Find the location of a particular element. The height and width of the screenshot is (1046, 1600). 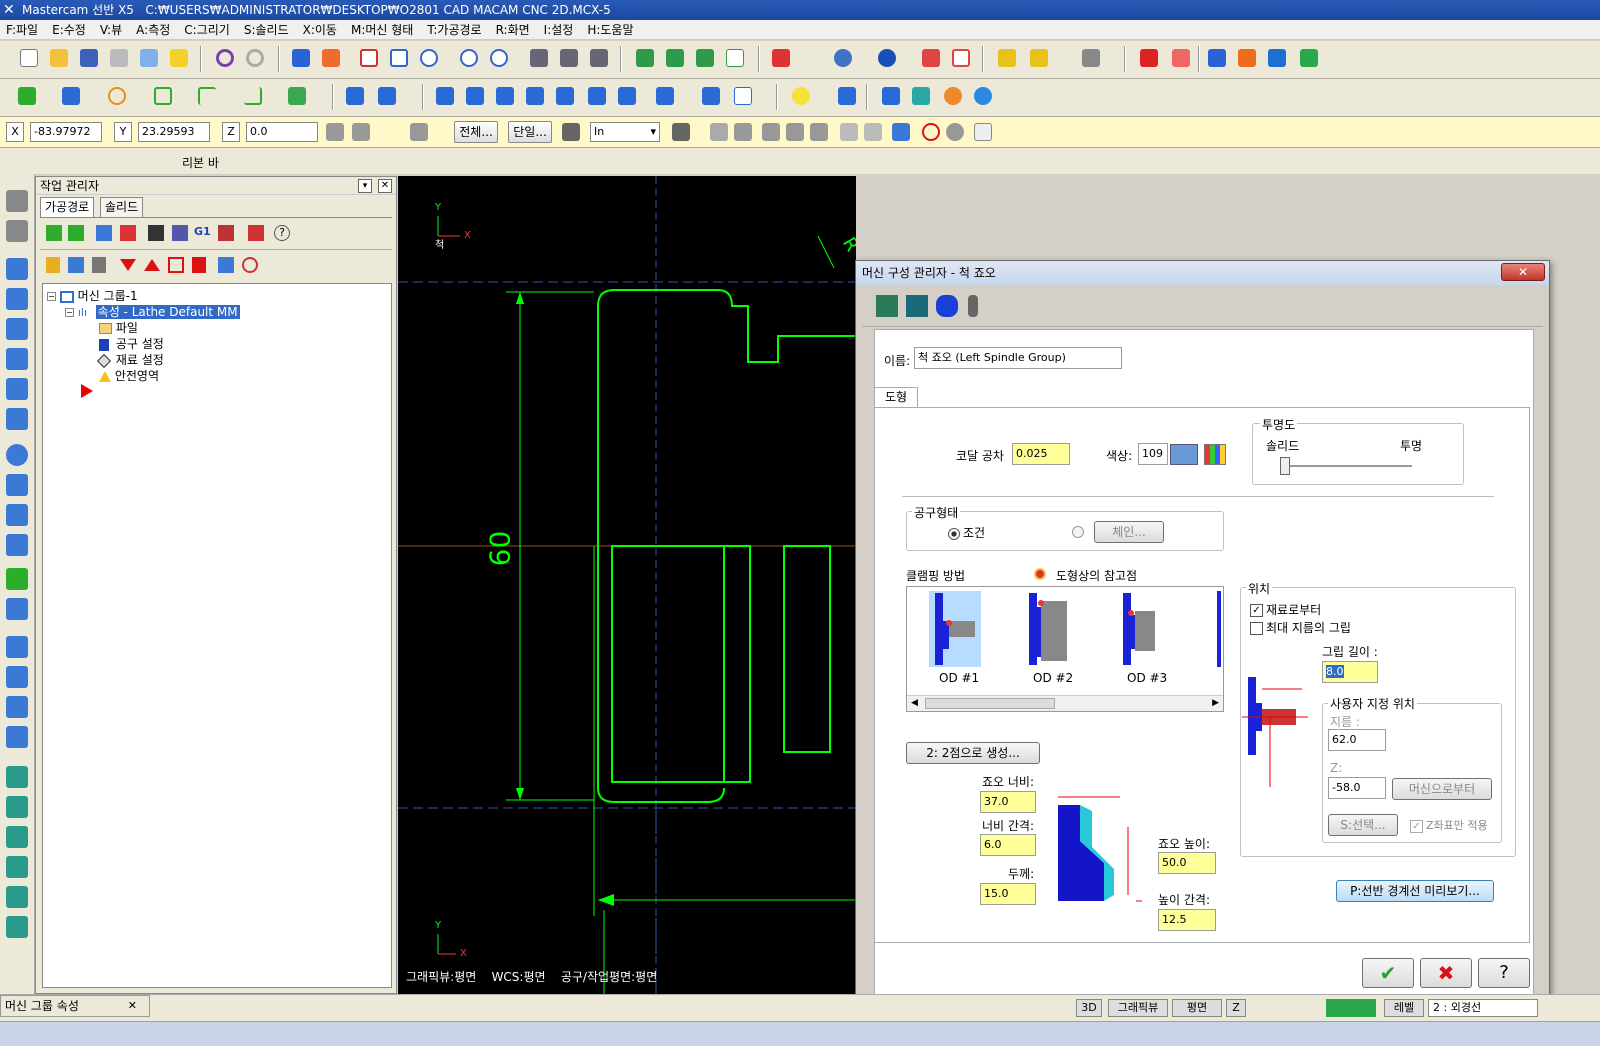

surface-rough-icon is located at coordinates (17, 777).